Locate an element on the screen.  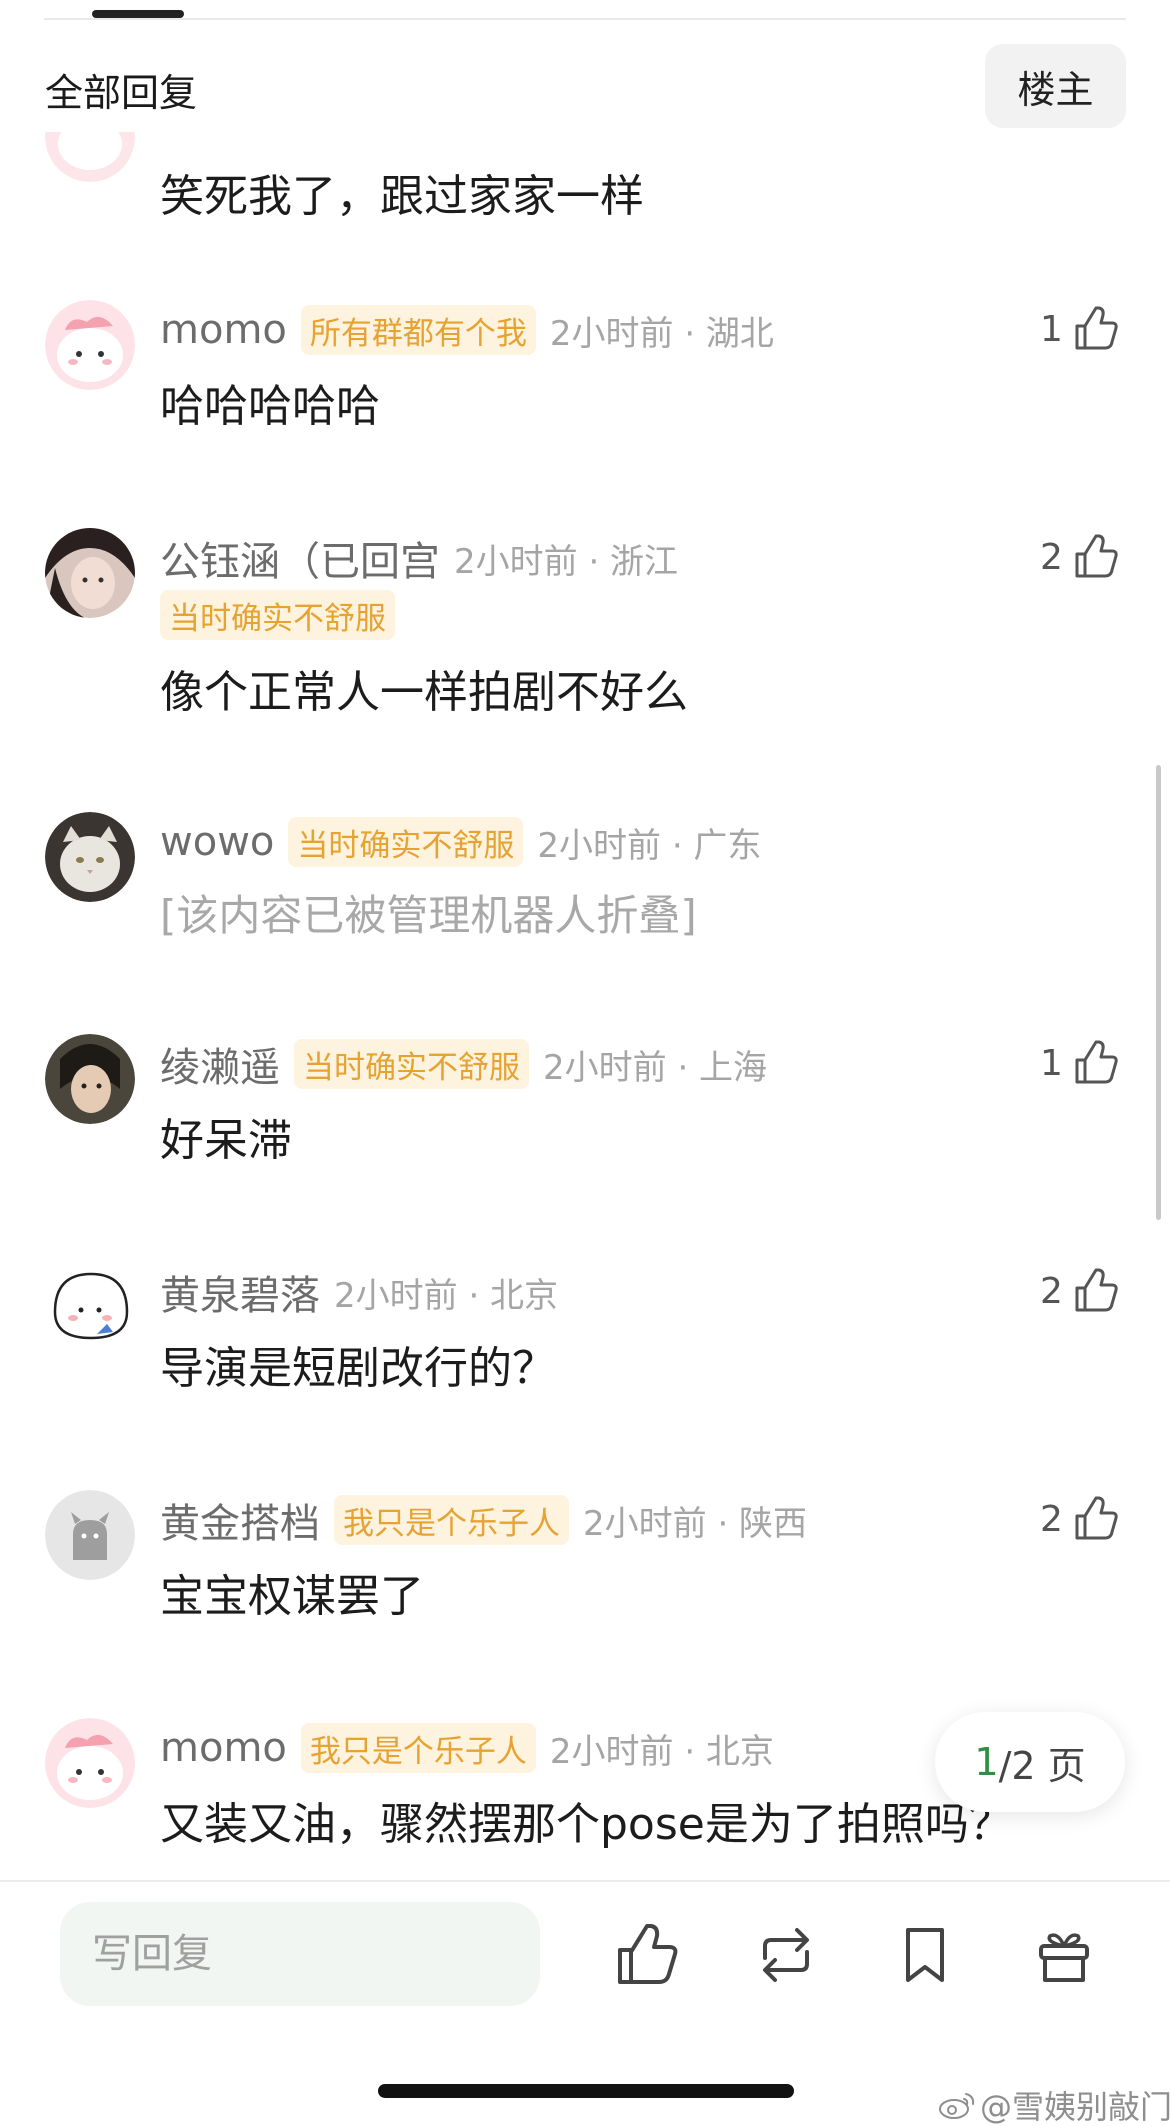
comment-meta: wowo 当时确实不舒服 2小时前 · 广东 is located at coordinates (460, 842).